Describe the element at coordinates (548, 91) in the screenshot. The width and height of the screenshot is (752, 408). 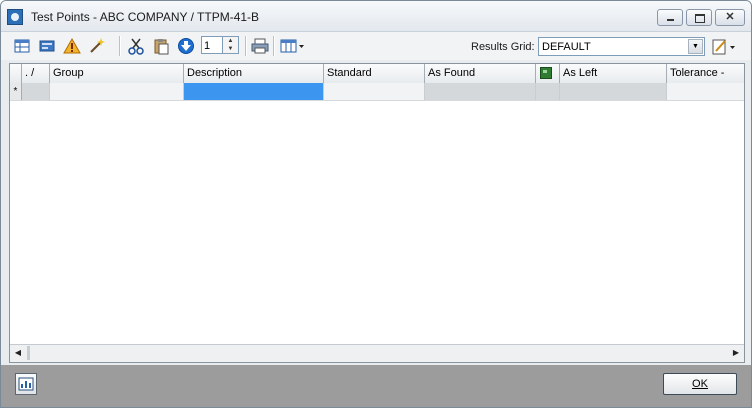
I see `cell-flag` at that location.